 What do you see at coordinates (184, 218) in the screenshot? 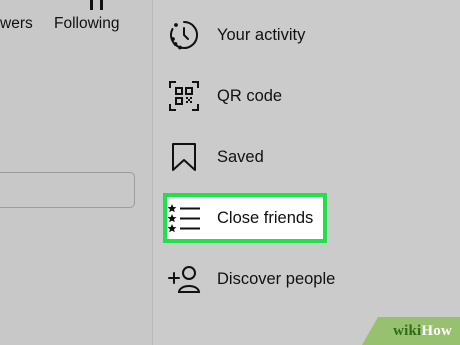
I see `close-friends-list-icon` at bounding box center [184, 218].